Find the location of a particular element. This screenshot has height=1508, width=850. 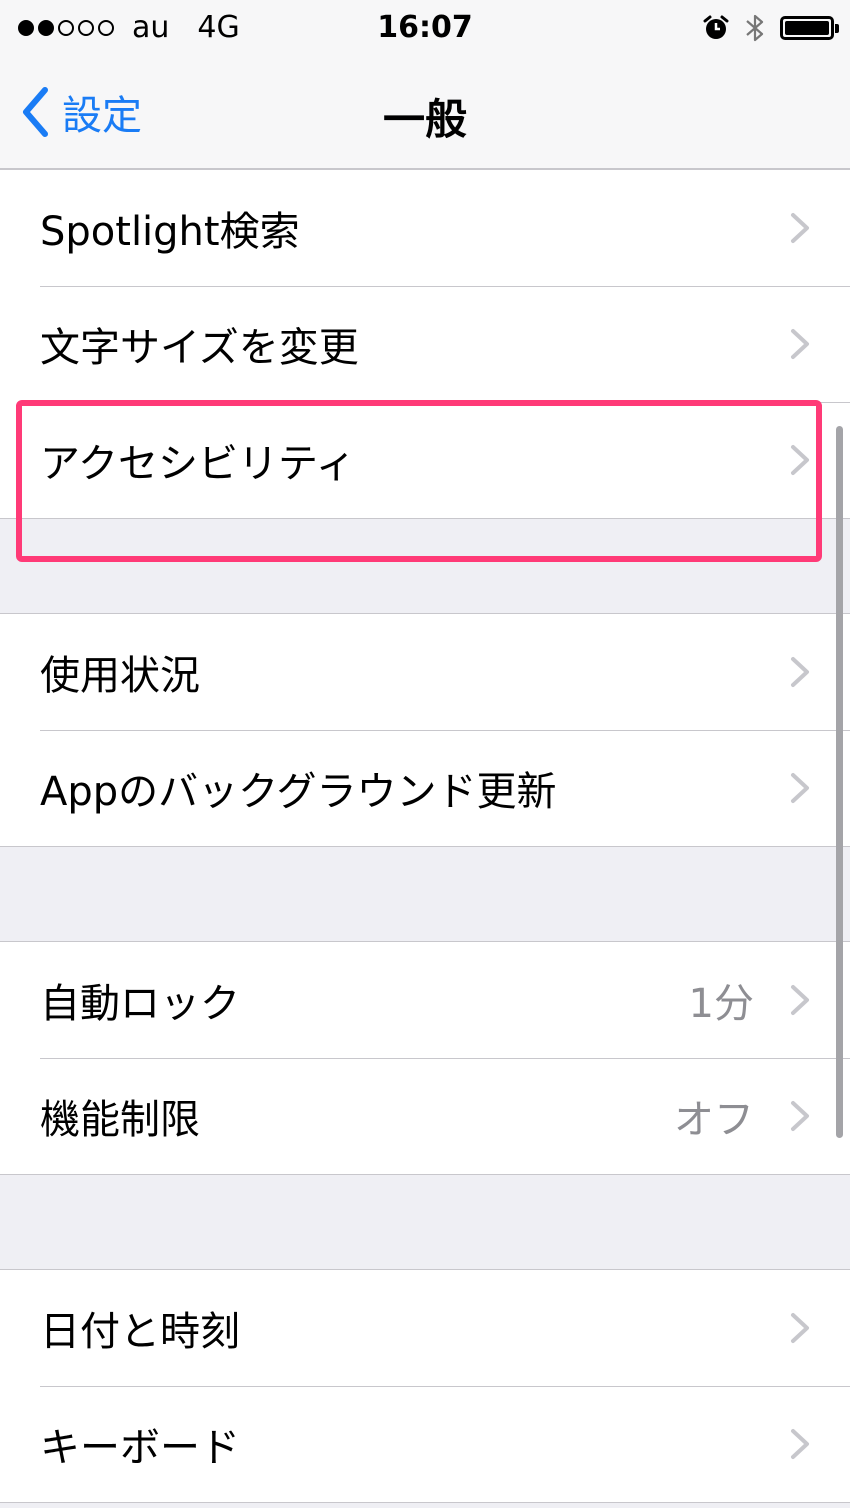

row-label: 自動ロック is located at coordinates (140, 1004).